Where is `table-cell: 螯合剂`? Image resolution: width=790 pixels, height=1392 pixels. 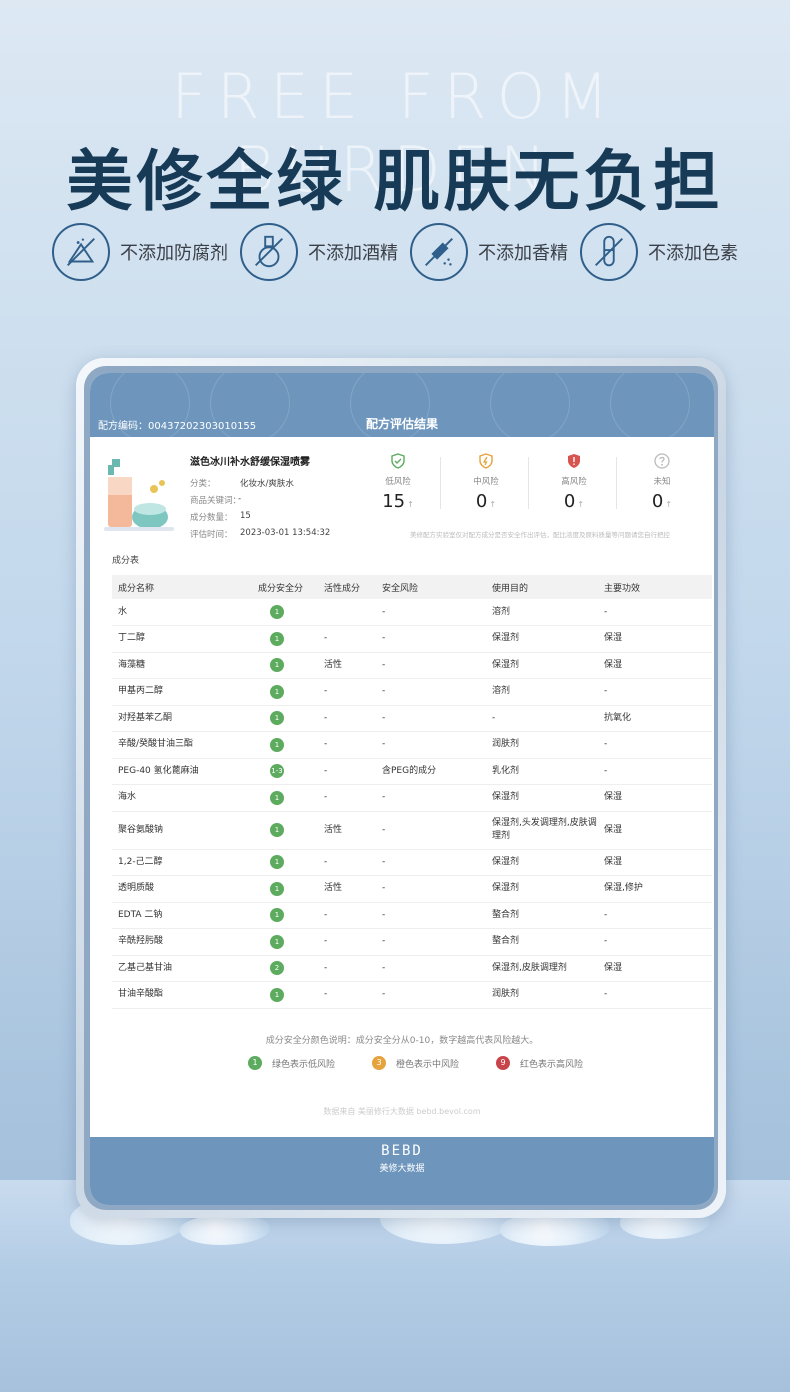
table-cell: 螯合剂 is located at coordinates (542, 915).